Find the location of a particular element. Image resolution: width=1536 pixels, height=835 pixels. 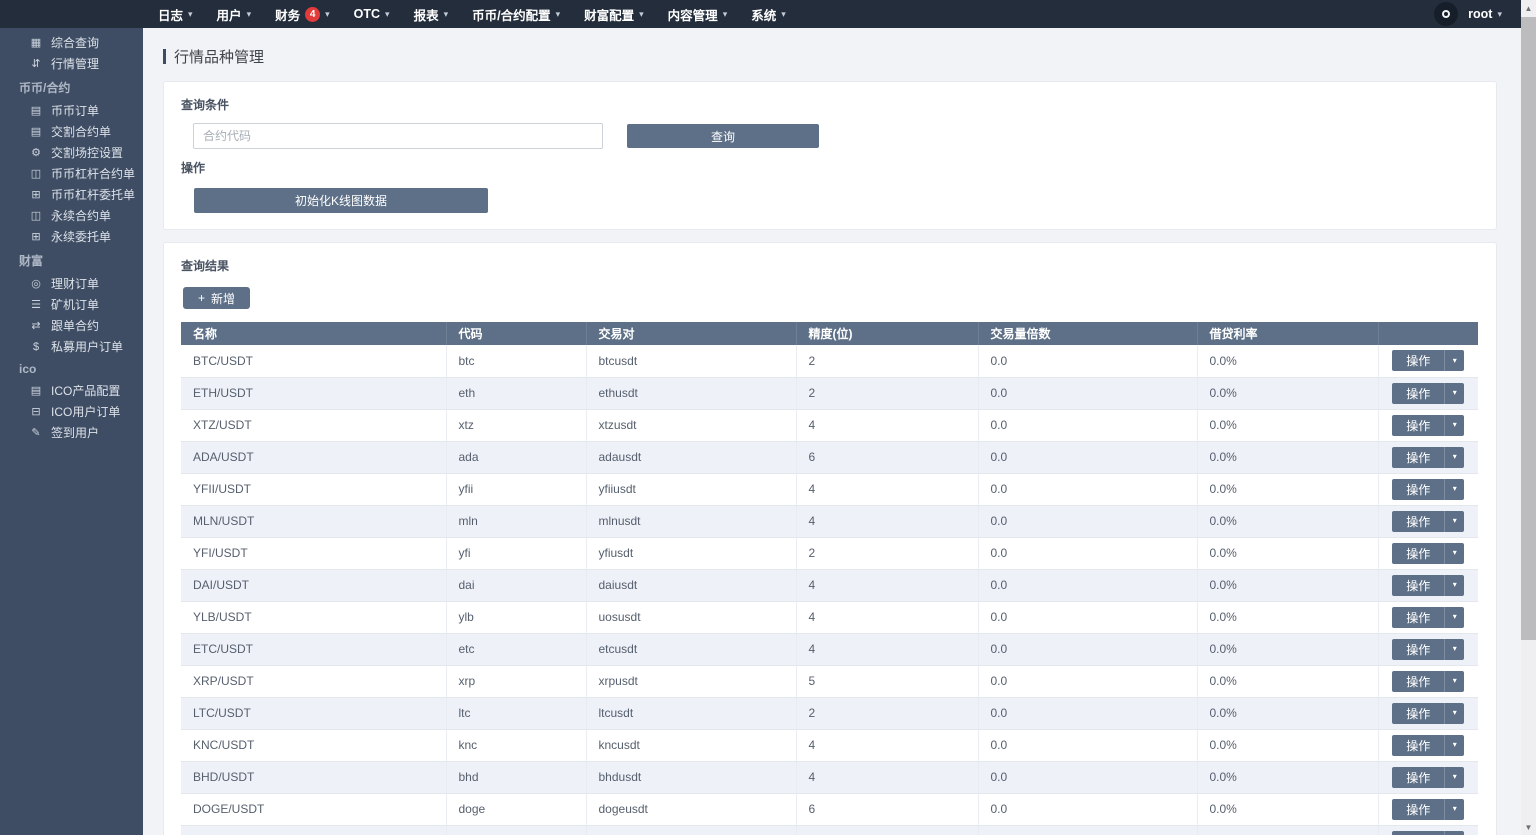

sidebar-item: ⚙ 交割场控设置 is located at coordinates (71, 152).